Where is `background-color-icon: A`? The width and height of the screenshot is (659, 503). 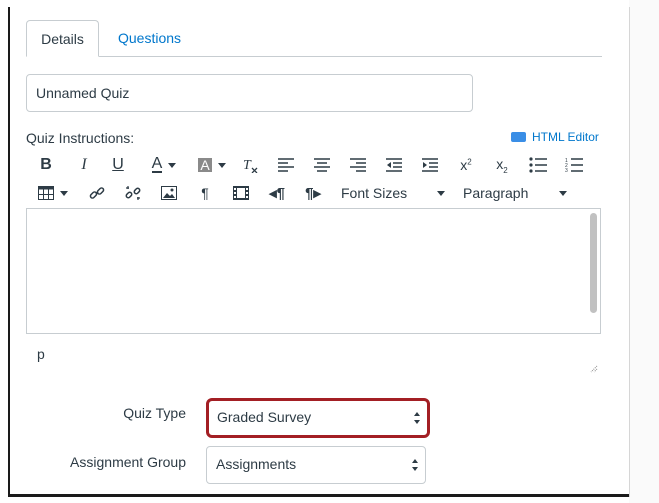
background-color-icon: A is located at coordinates (205, 165).